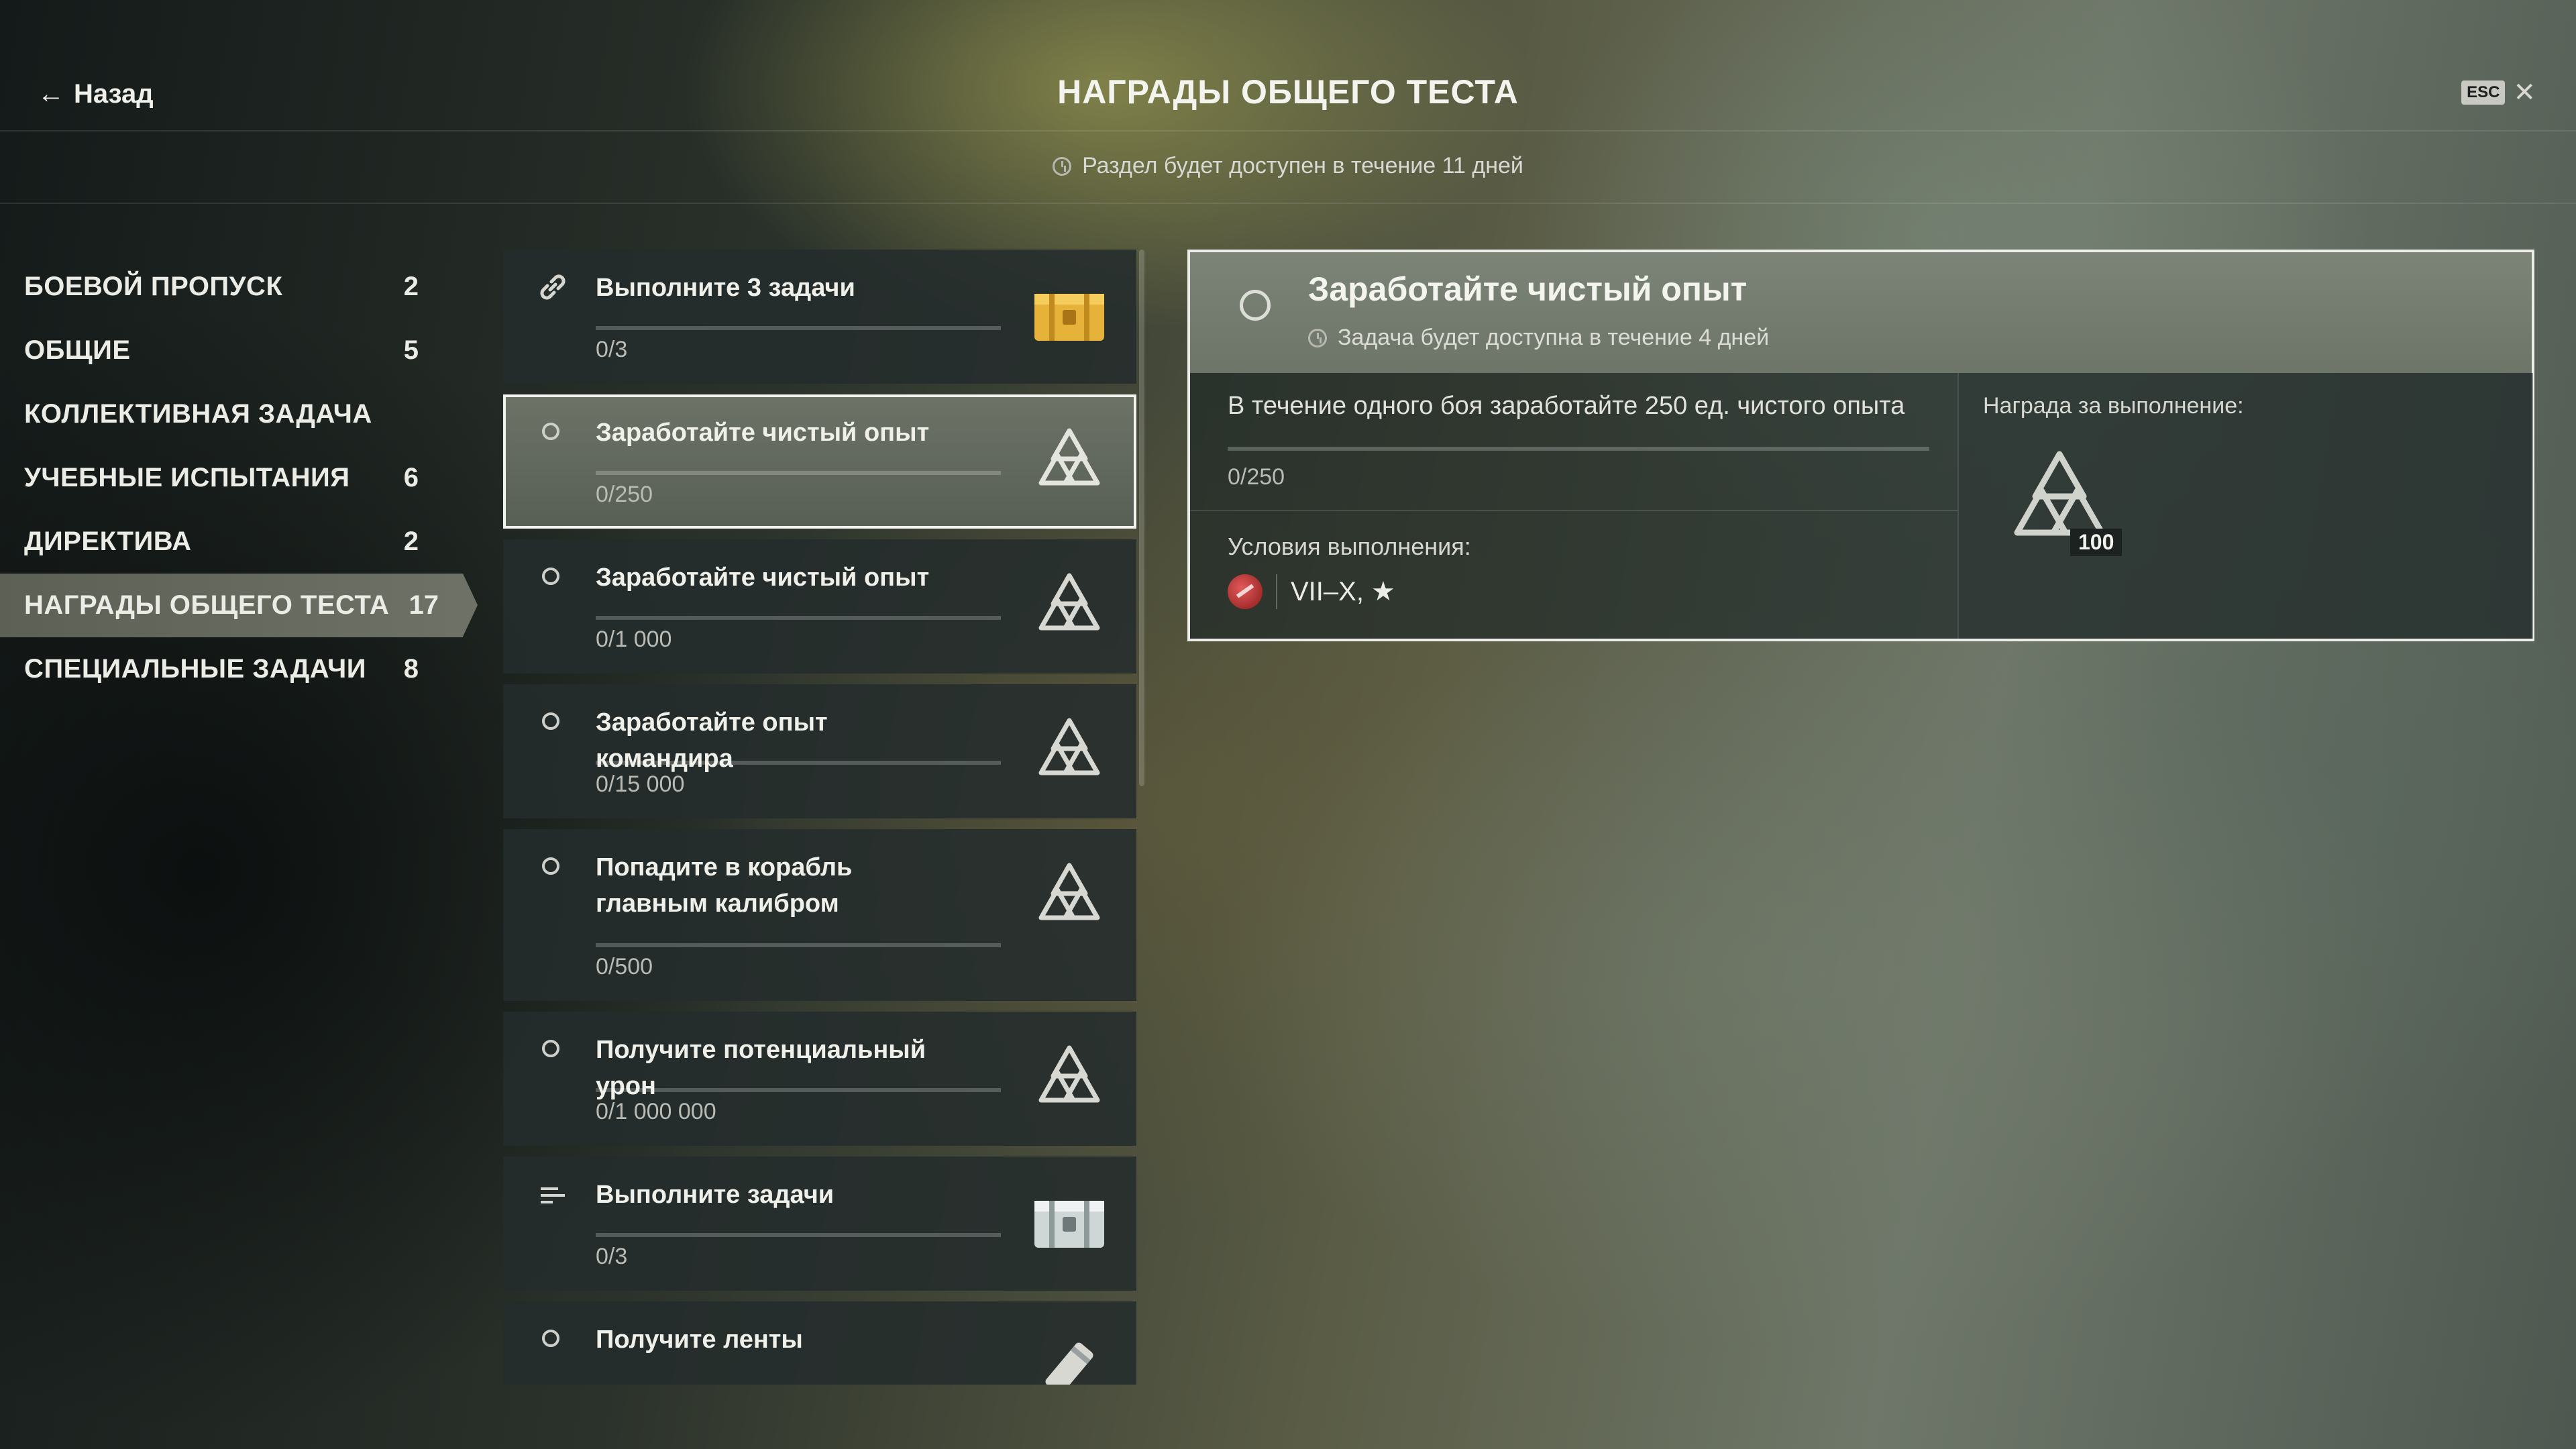  I want to click on conditions-row: VII–X, ★, so click(1311, 591).